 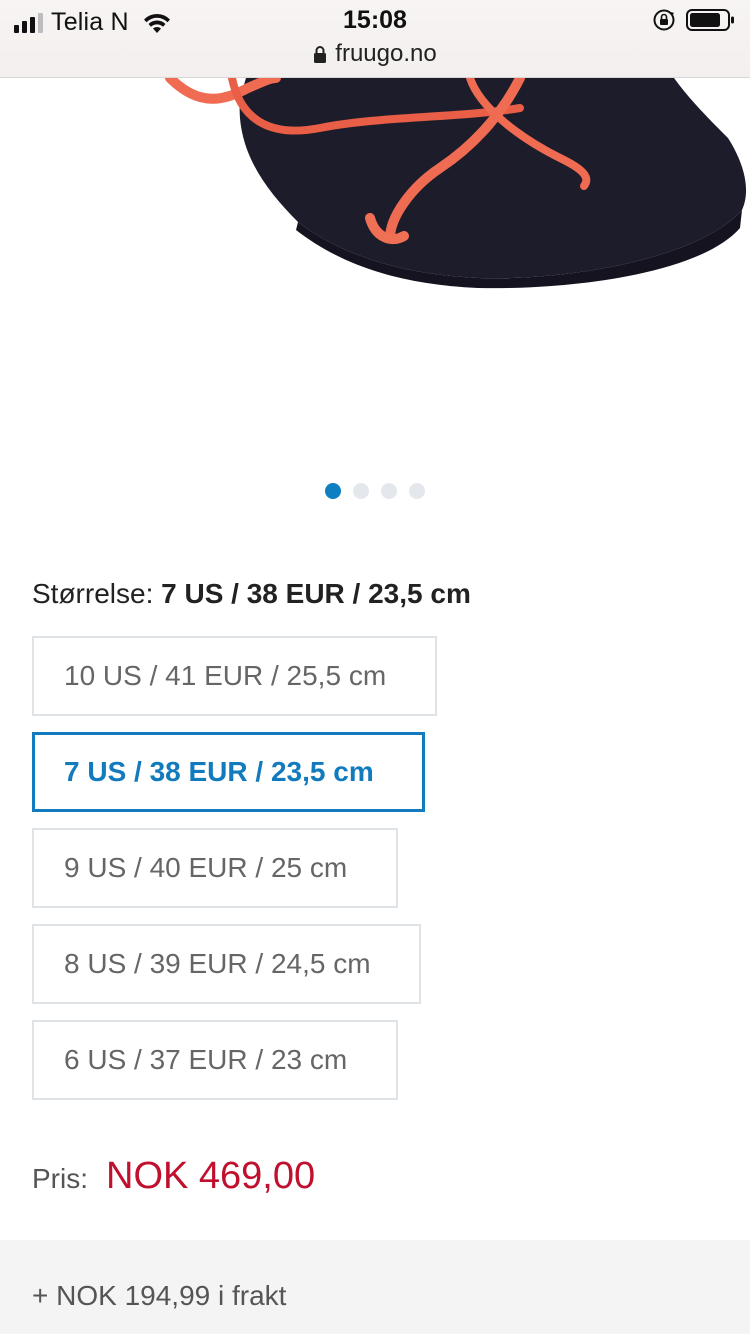 What do you see at coordinates (60, 1178) in the screenshot?
I see `price-label: Pris:` at bounding box center [60, 1178].